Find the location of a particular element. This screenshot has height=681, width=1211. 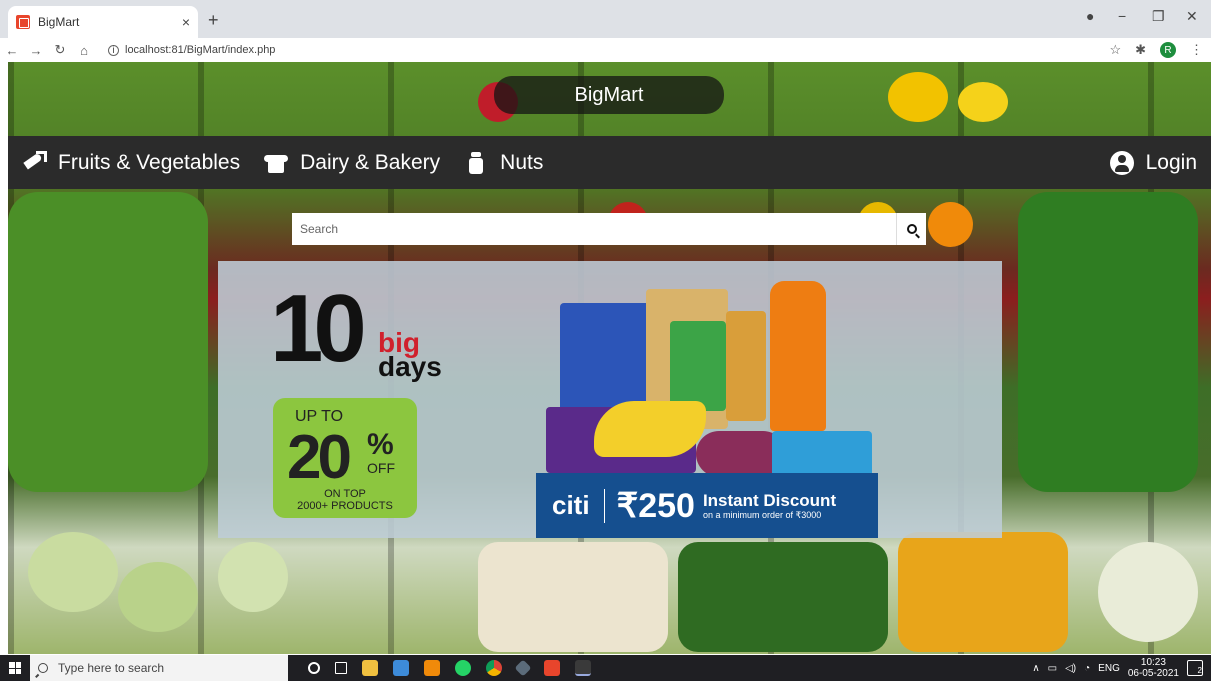

badge-on-top-line2: 2000+ PRODUCTS is located at coordinates (345, 506).